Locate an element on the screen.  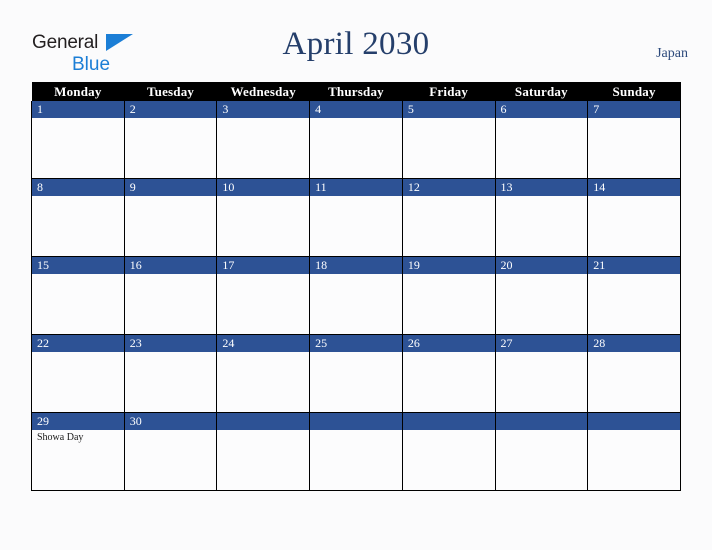
day-number: 22 is located at coordinates (78, 343).